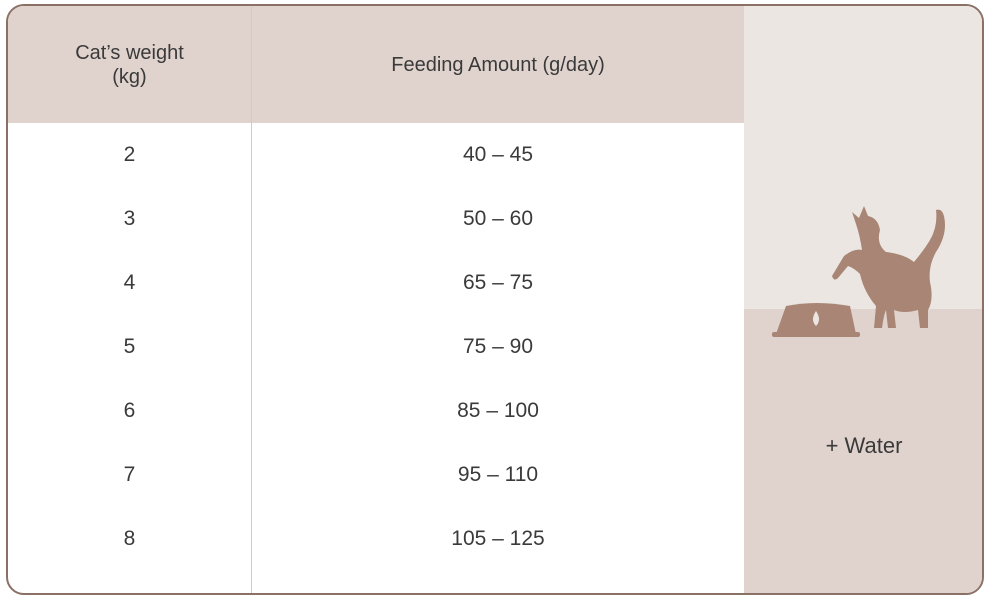 This screenshot has width=1000, height=601. Describe the element at coordinates (376, 475) in the screenshot. I see `table-row: 7 95 – 110` at that location.